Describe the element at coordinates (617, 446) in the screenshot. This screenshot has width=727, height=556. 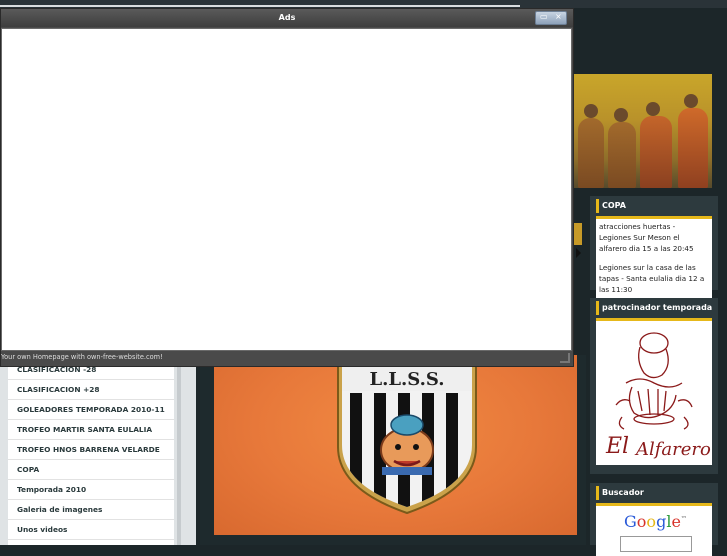
I see `svg-text: El` at that location.